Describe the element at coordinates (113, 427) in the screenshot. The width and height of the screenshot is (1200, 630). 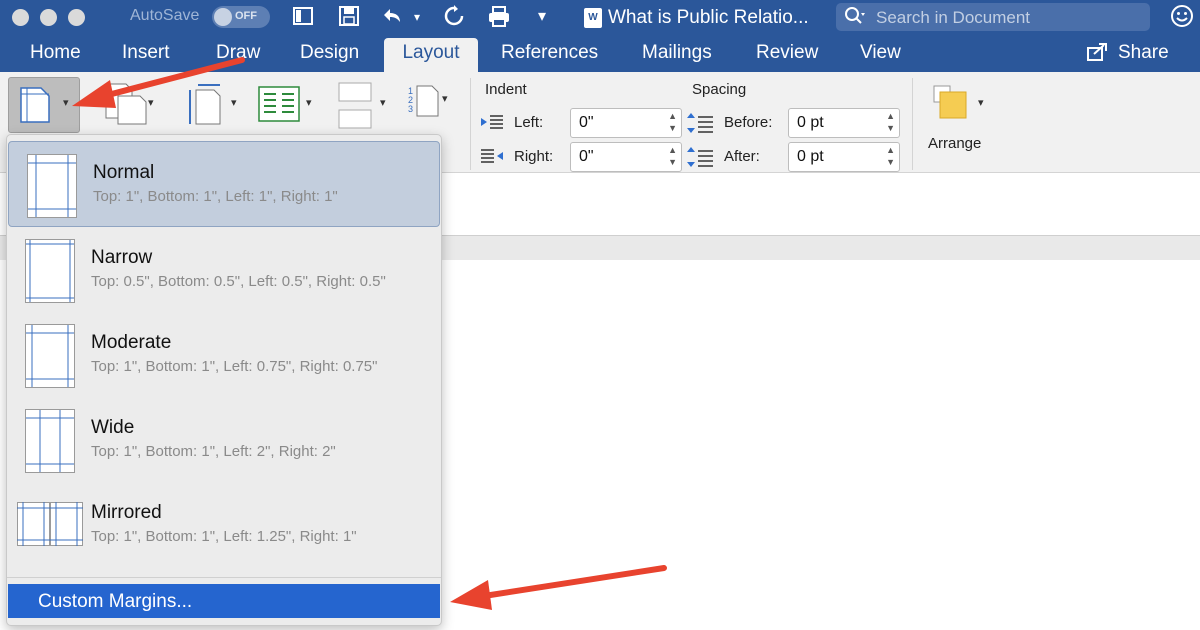
I see `option-name: Wide` at that location.